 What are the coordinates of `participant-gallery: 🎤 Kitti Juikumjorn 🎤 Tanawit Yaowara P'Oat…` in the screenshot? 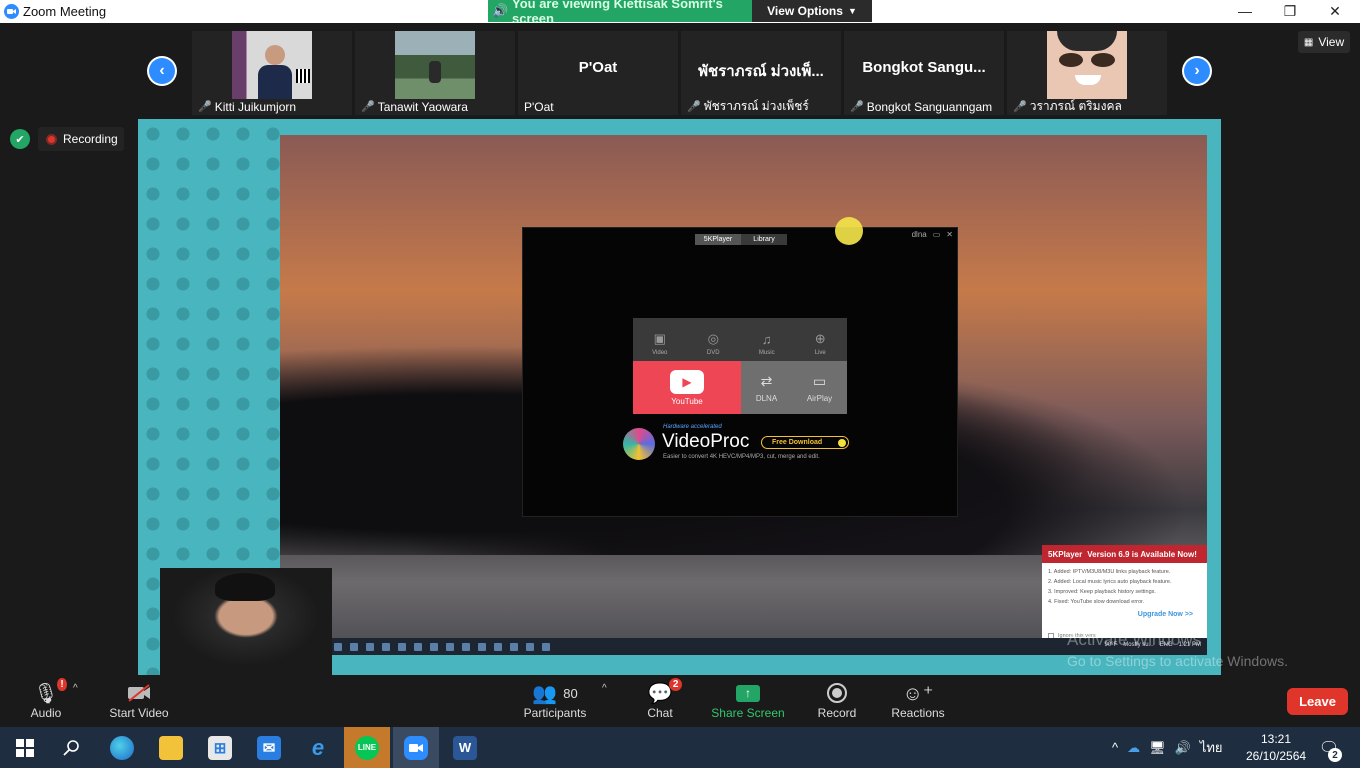 It's located at (682, 73).